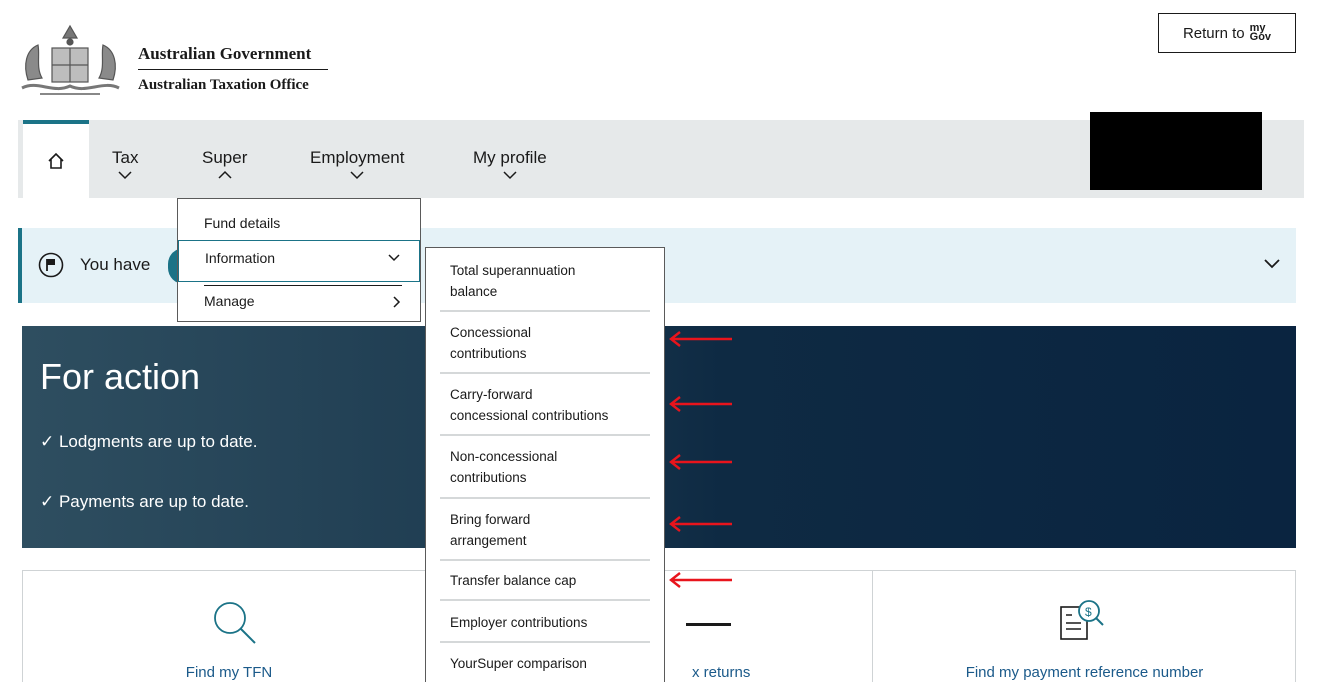 Image resolution: width=1324 pixels, height=682 pixels. I want to click on menu-item-information: Information, so click(299, 261).